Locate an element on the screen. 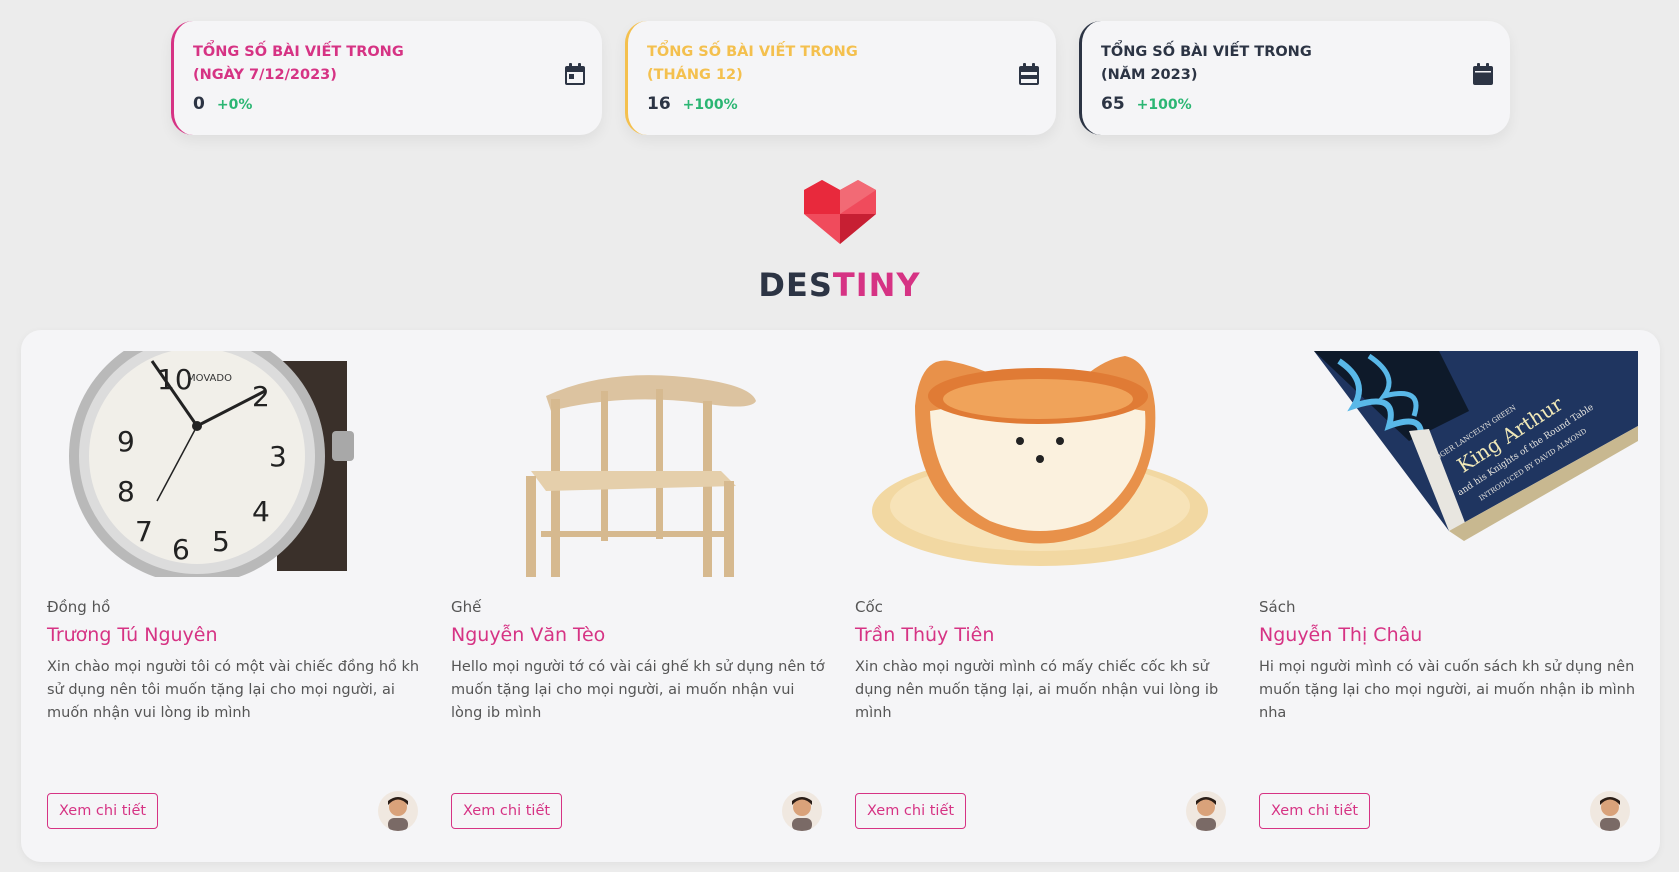 The image size is (1679, 872). heart-logo is located at coordinates (840, 212).